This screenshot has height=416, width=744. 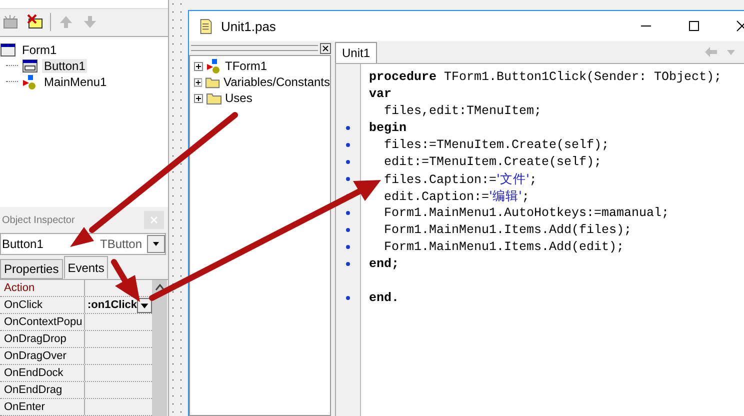 What do you see at coordinates (8, 50) in the screenshot?
I see `form-icon` at bounding box center [8, 50].